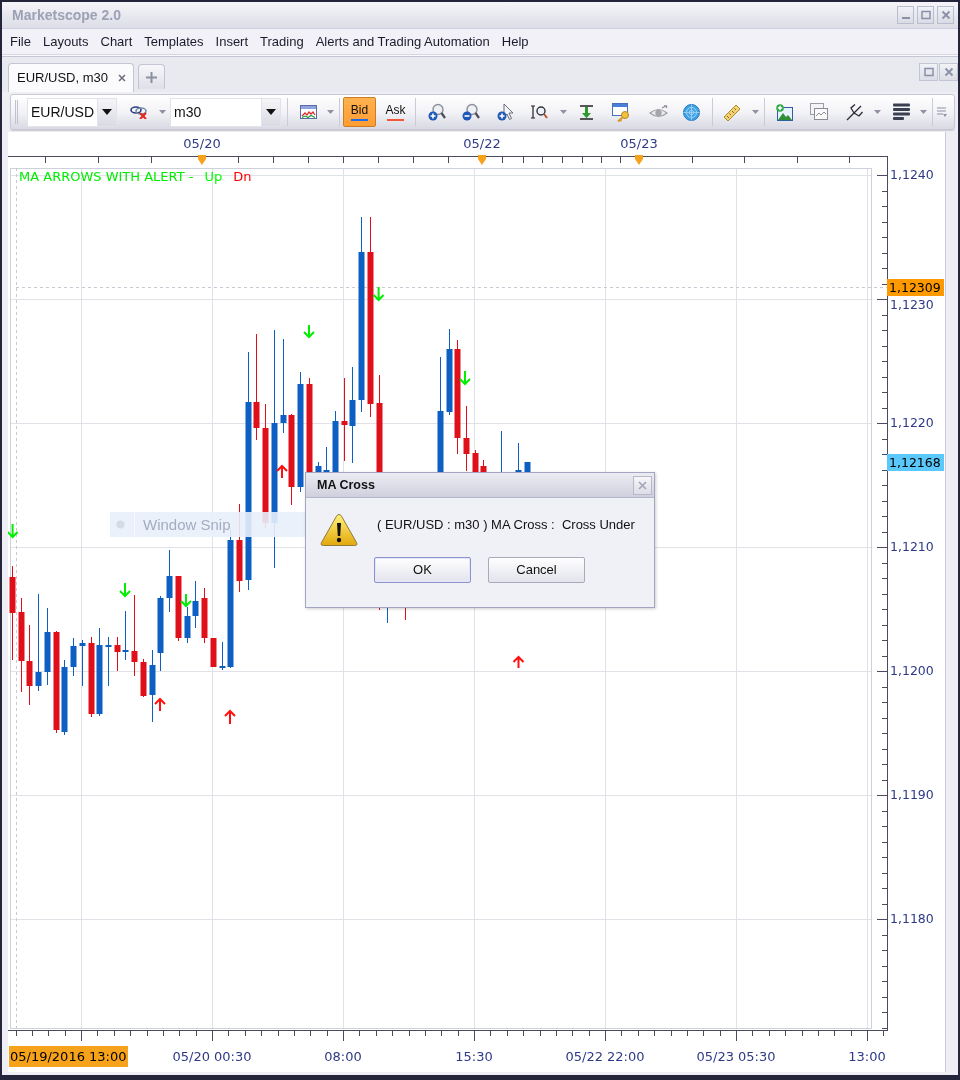 This screenshot has width=960, height=1080. What do you see at coordinates (915, 287) in the screenshot?
I see `price-tag: 1,12309` at bounding box center [915, 287].